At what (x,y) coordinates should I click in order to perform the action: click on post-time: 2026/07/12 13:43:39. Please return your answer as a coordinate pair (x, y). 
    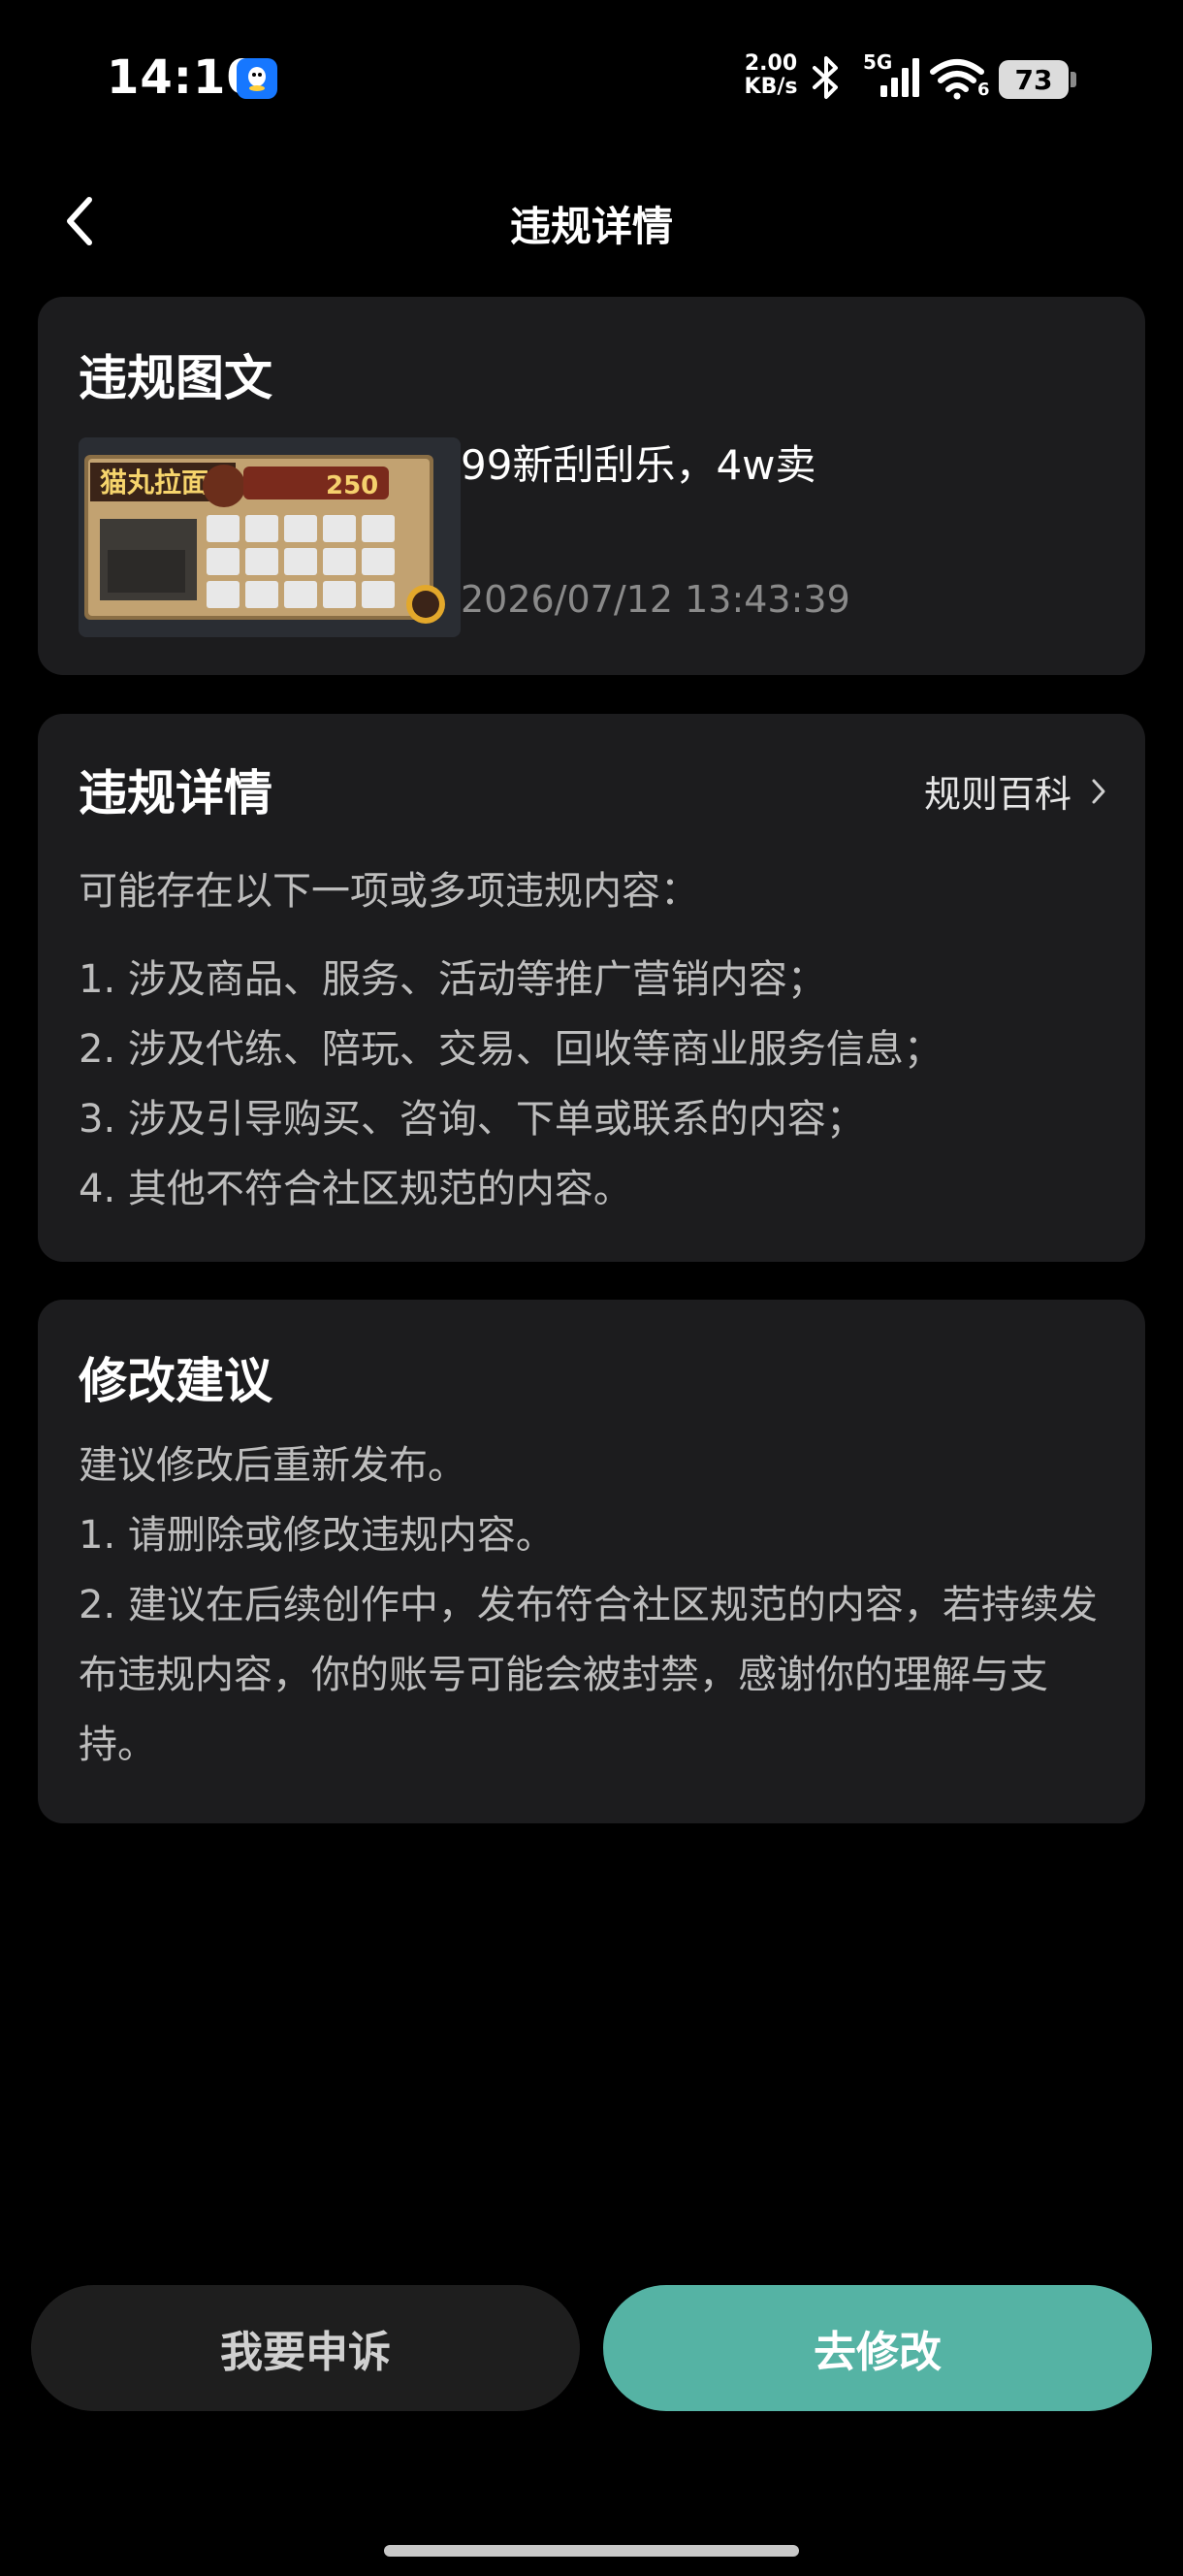
    Looking at the image, I should click on (655, 599).